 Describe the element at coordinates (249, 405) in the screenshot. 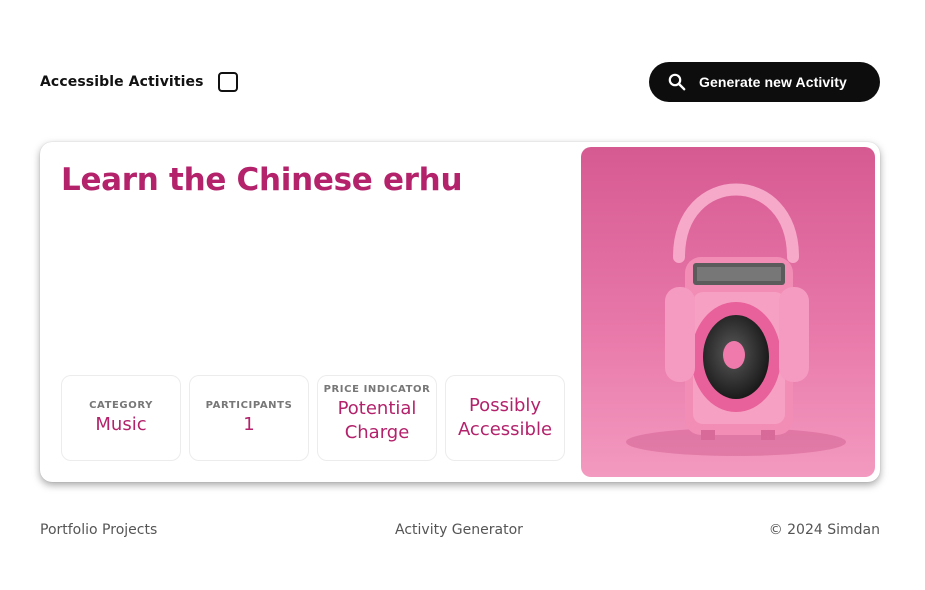

I see `participants-caption: Participants` at that location.